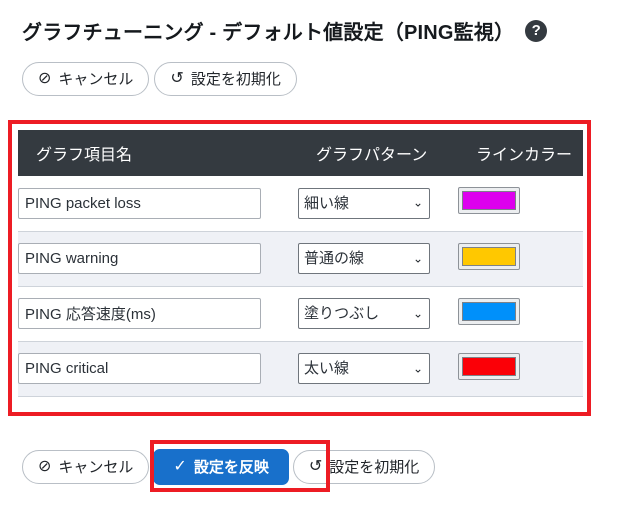 This screenshot has height=514, width=637. Describe the element at coordinates (96, 467) in the screenshot. I see `cancel-button-bottom-label: キャンセル` at that location.